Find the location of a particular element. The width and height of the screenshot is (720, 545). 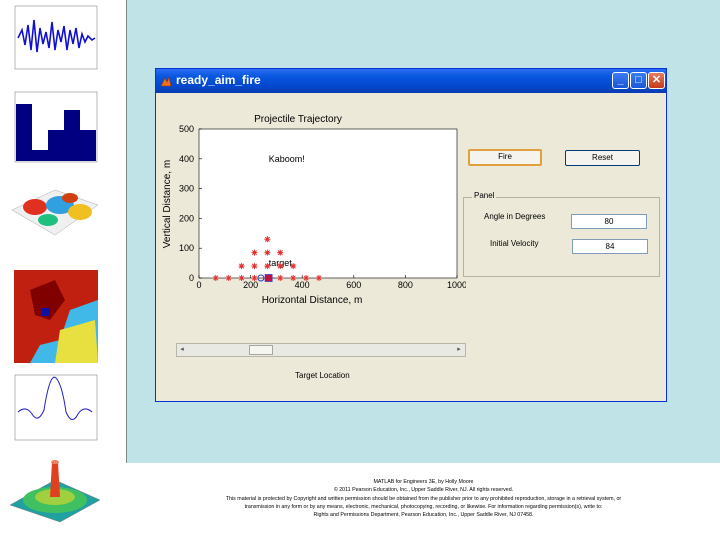

close-button: ✕ is located at coordinates (656, 80).